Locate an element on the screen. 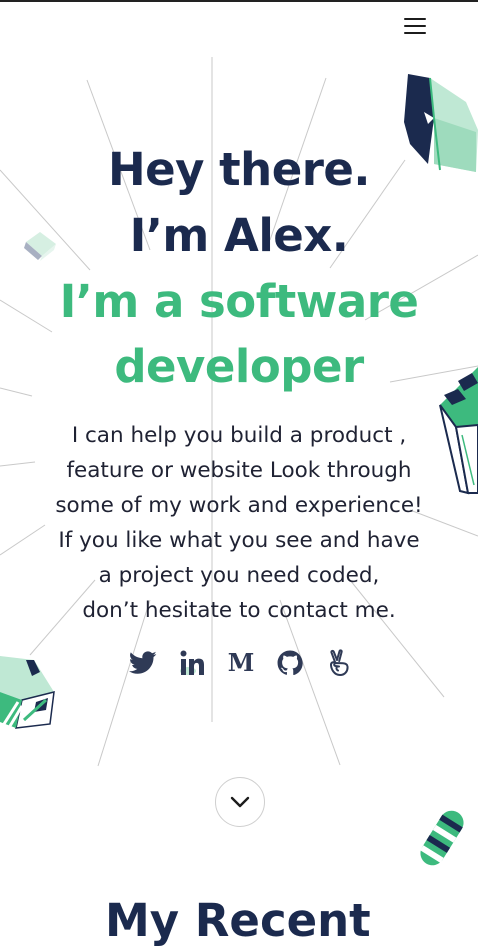 This screenshot has width=478, height=947. linkedin-link is located at coordinates (192, 663).